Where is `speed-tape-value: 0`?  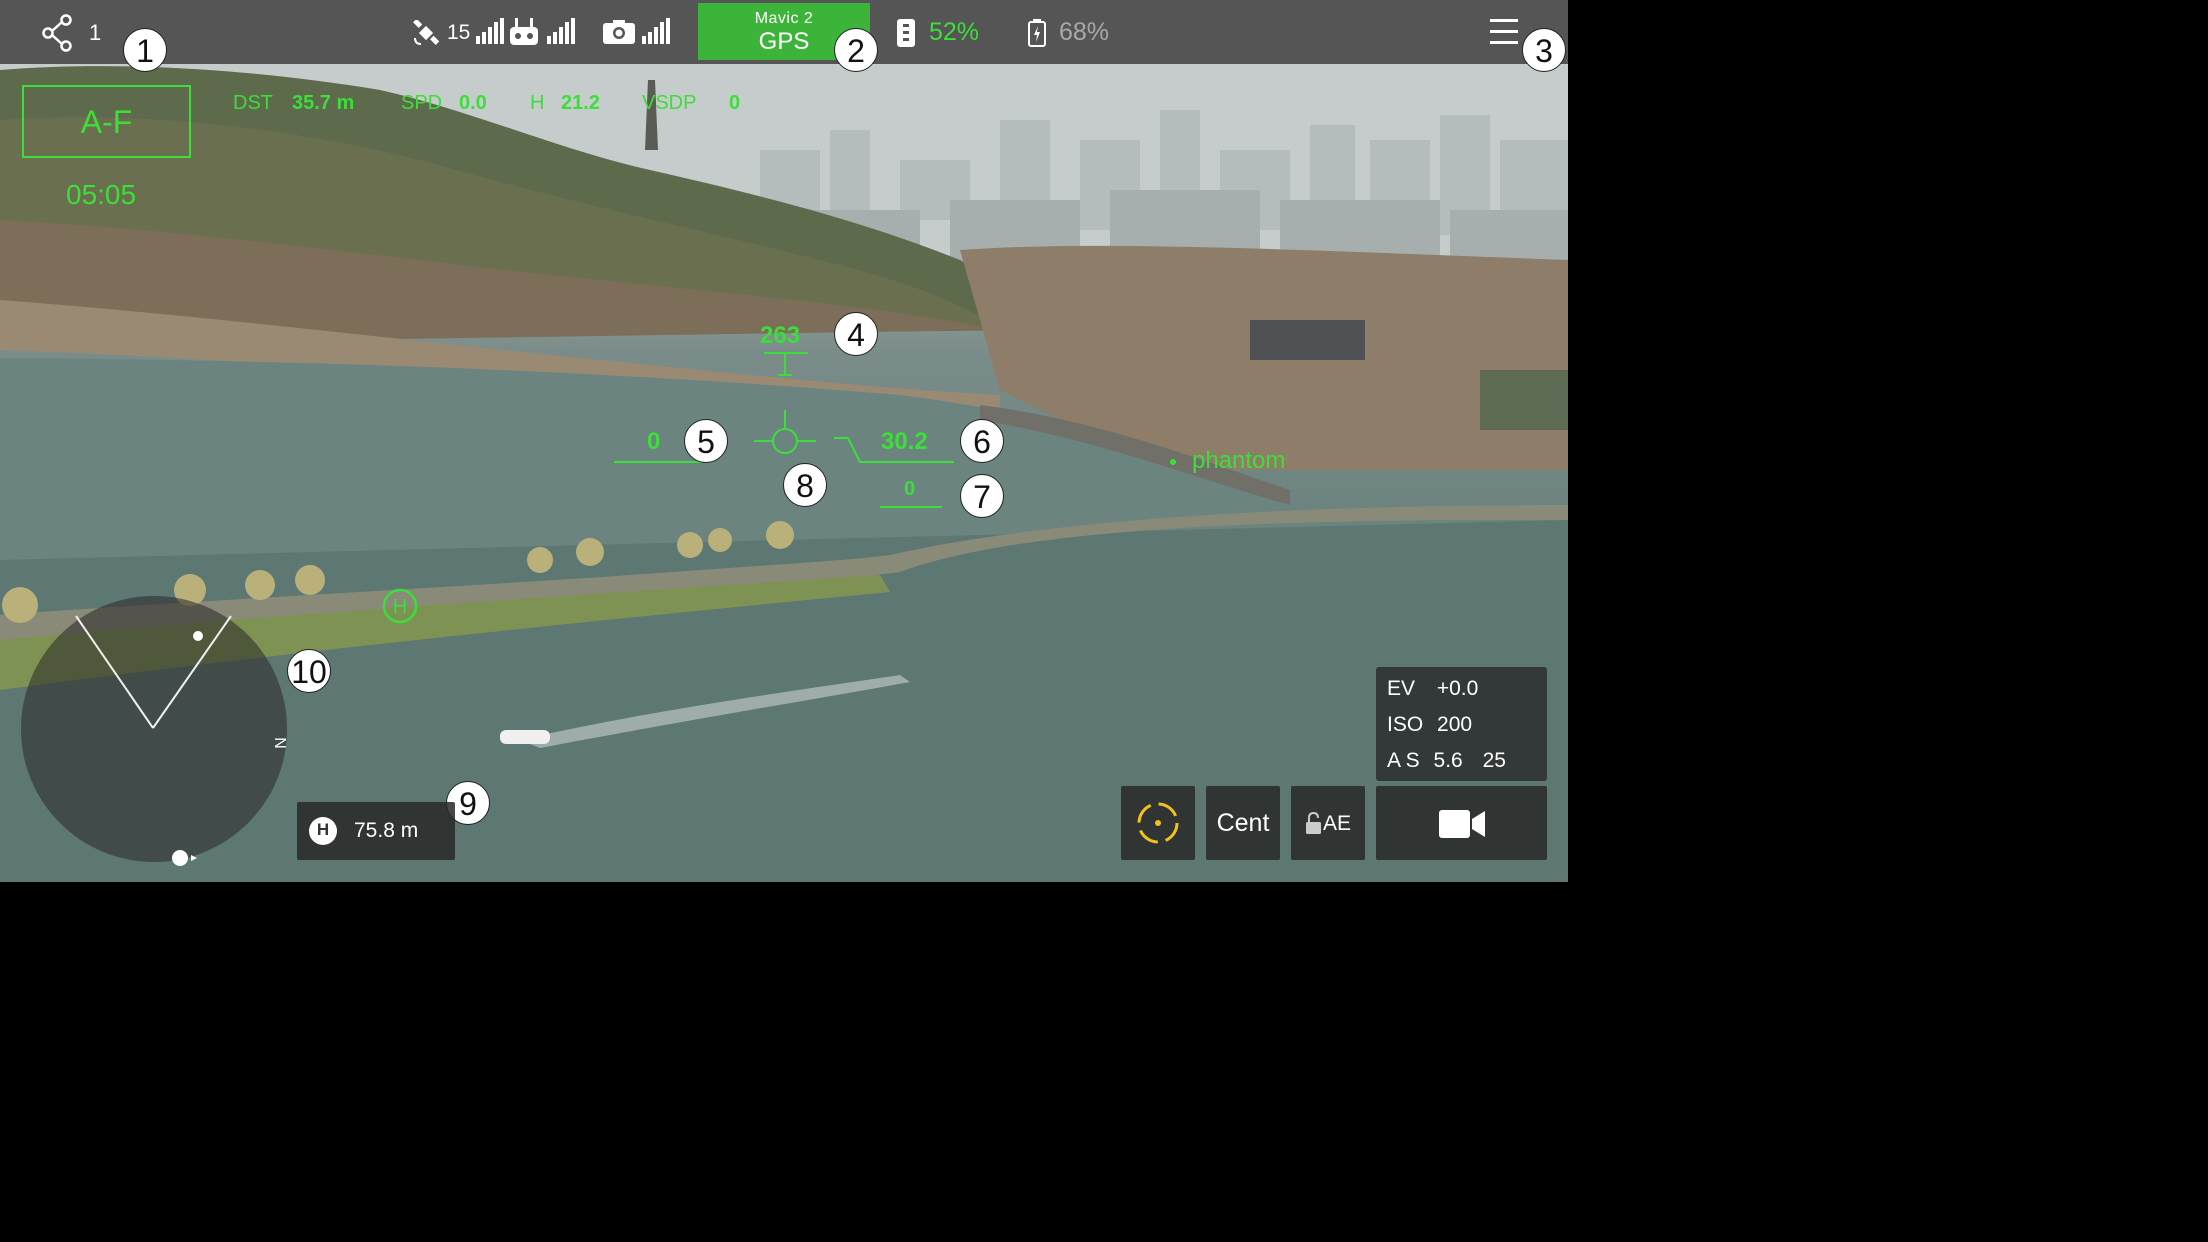 speed-tape-value: 0 is located at coordinates (654, 441).